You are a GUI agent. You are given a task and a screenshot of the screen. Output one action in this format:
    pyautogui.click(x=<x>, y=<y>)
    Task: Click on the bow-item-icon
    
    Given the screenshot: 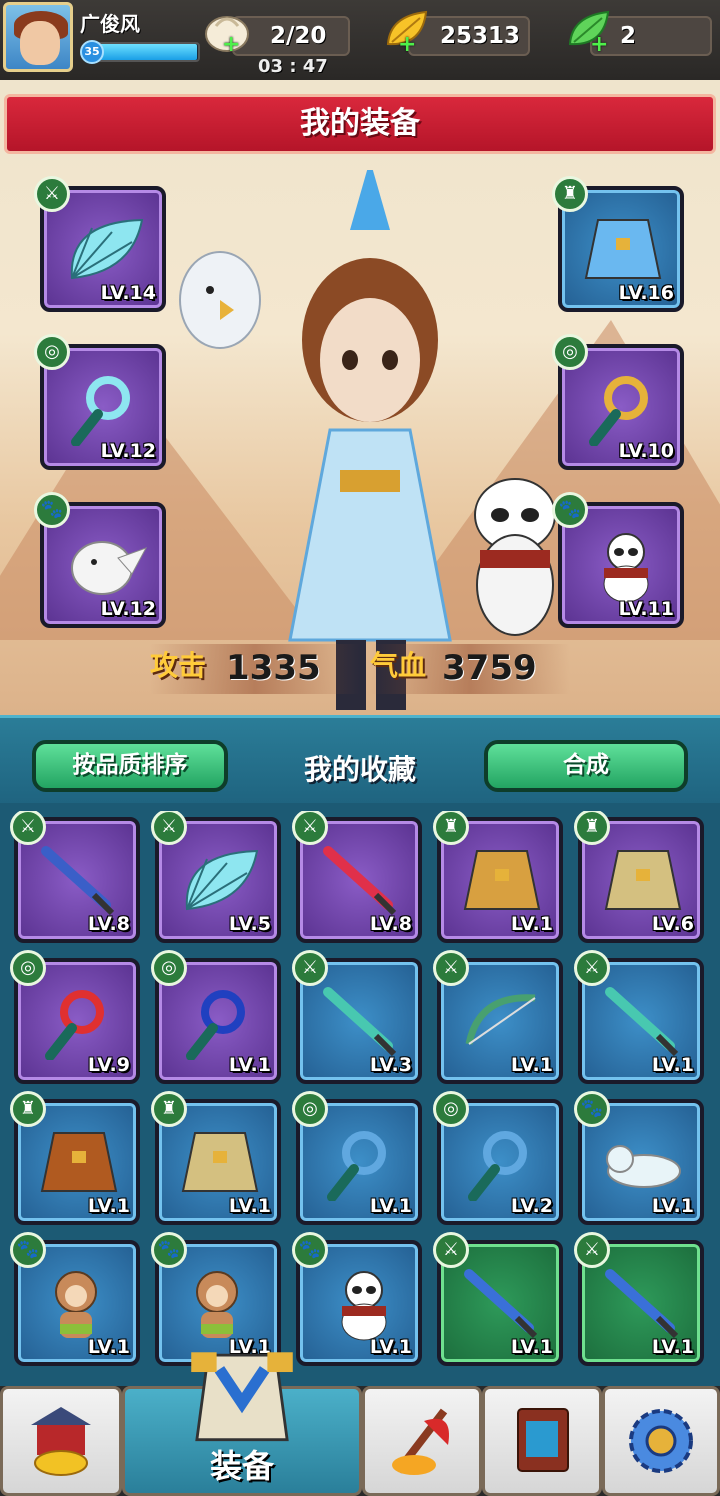 What is the action you would take?
    pyautogui.click(x=500, y=1019)
    